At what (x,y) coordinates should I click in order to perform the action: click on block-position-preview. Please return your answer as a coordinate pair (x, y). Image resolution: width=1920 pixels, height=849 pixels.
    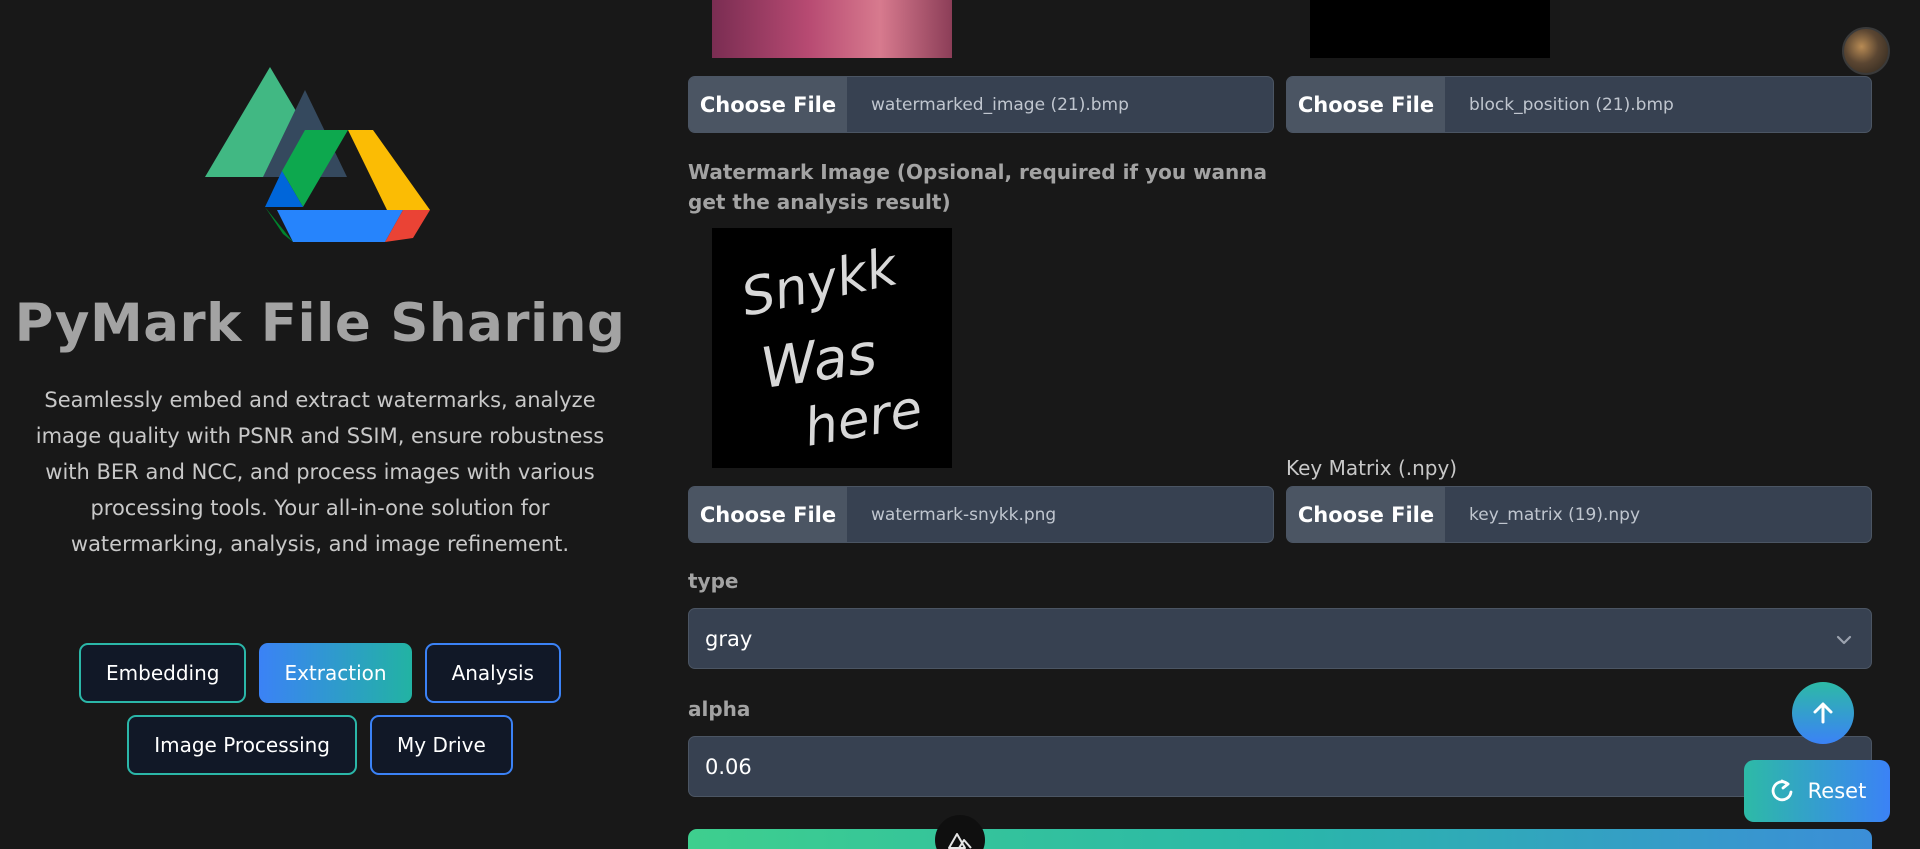
    Looking at the image, I should click on (1430, 29).